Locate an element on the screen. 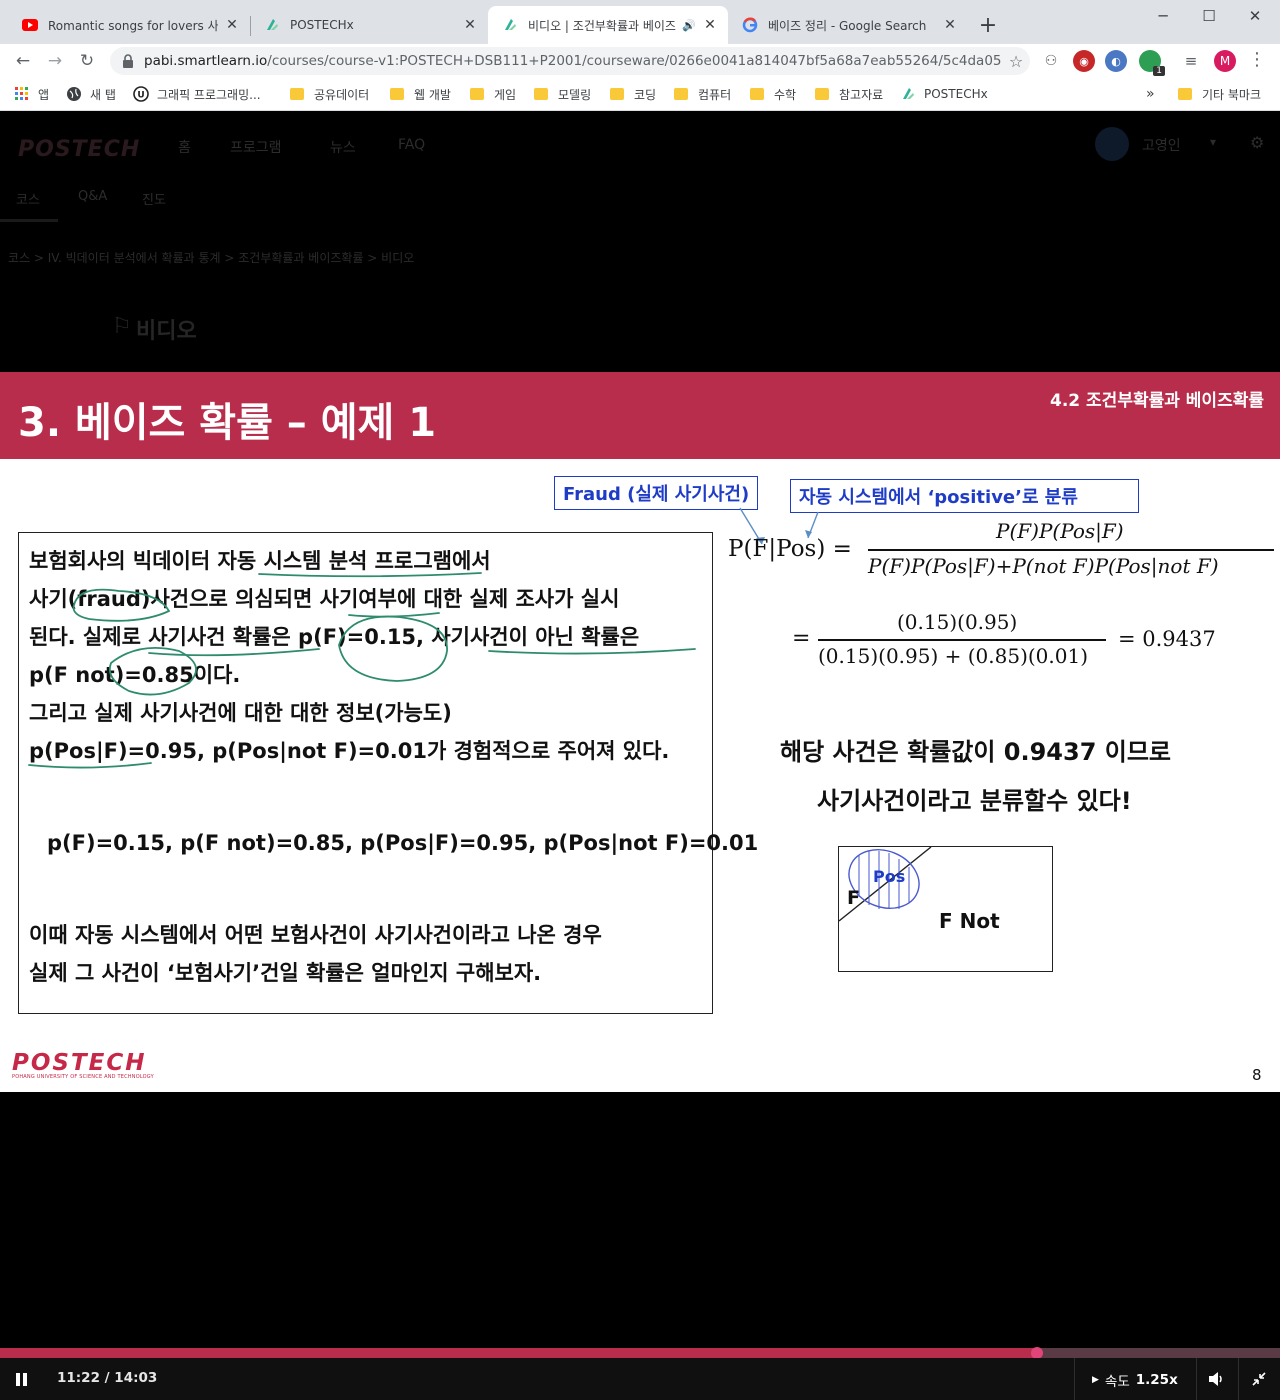 This screenshot has width=1280, height=1400. speed-value: 1.25x is located at coordinates (1156, 1380).